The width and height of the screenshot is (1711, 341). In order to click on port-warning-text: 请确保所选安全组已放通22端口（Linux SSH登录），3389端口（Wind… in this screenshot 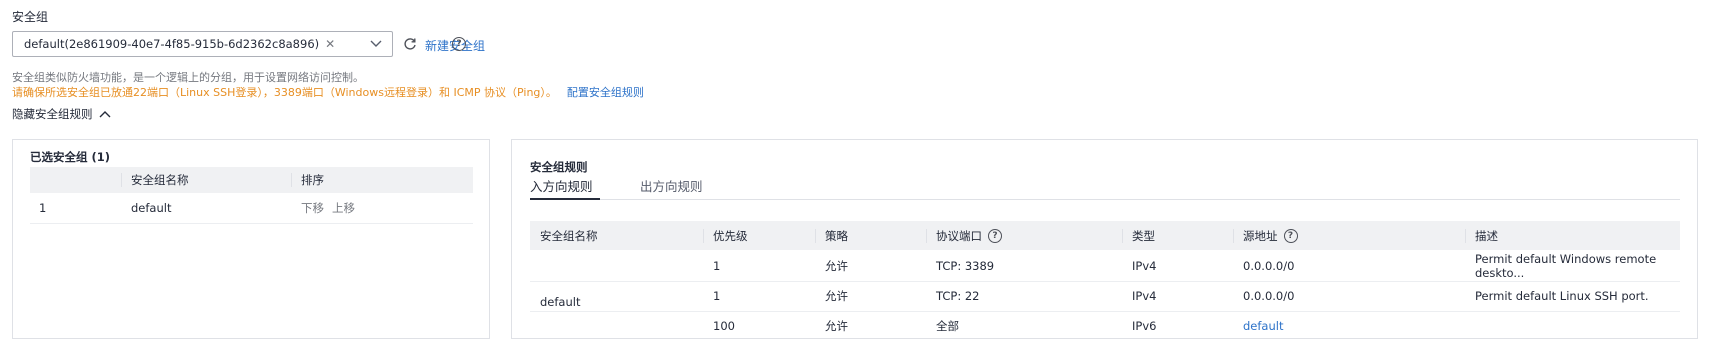, I will do `click(284, 92)`.